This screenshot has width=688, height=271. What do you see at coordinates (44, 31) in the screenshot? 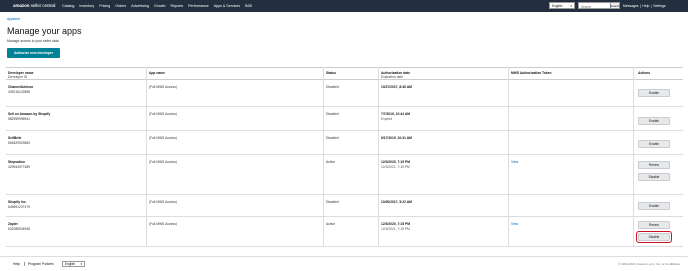
I see `page-title: Manage your apps` at bounding box center [44, 31].